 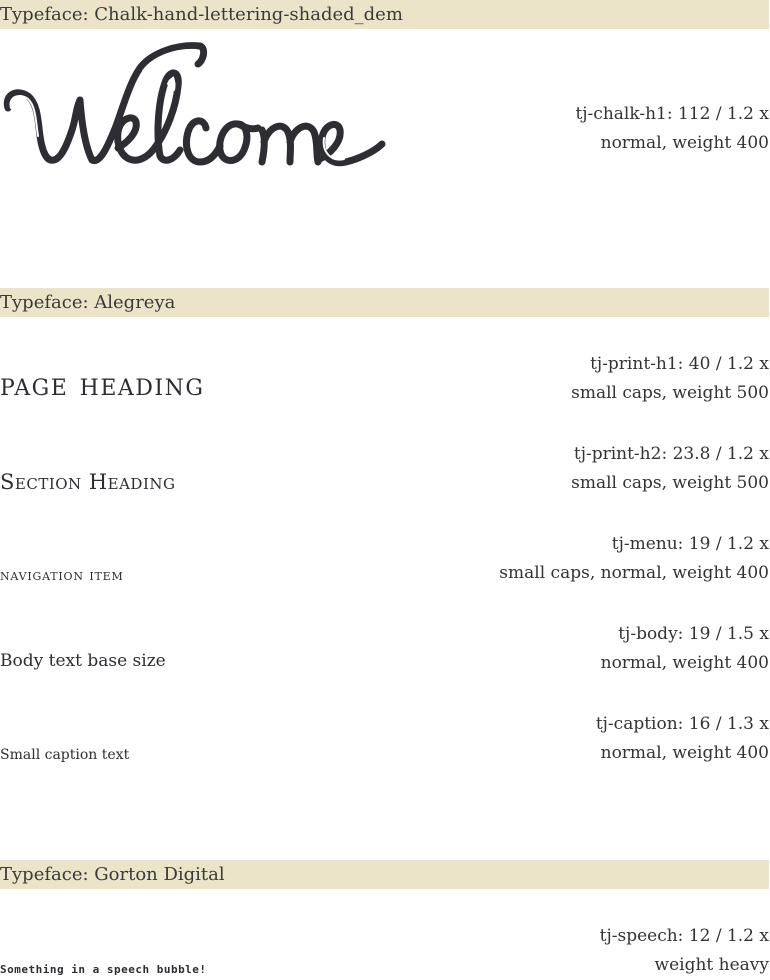 I want to click on sample-speech-bubble-text: Something in a speech bubble!, so click(x=103, y=969).